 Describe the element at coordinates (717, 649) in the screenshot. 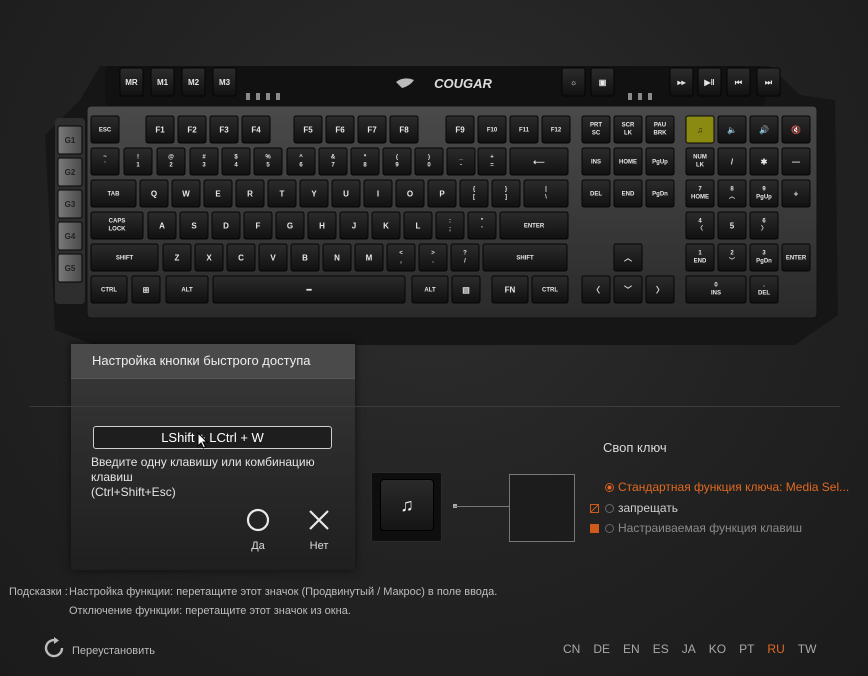

I see `lang-ko: KO` at that location.